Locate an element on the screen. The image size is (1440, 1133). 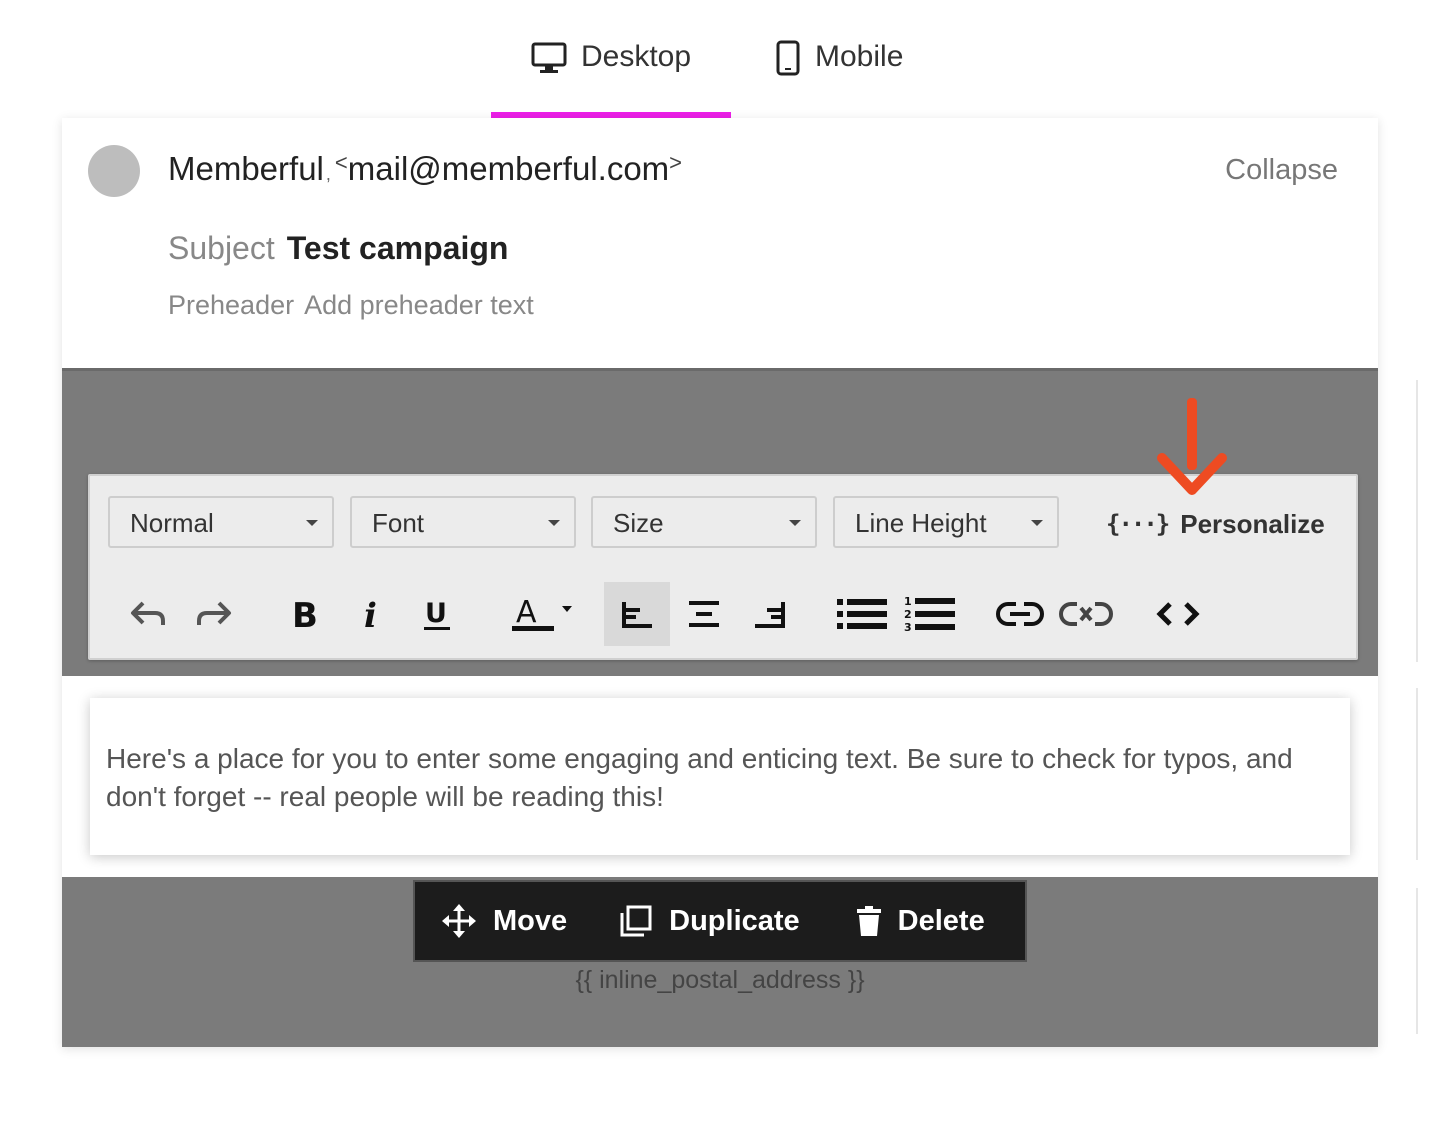
bullet-list-icon is located at coordinates (862, 614).